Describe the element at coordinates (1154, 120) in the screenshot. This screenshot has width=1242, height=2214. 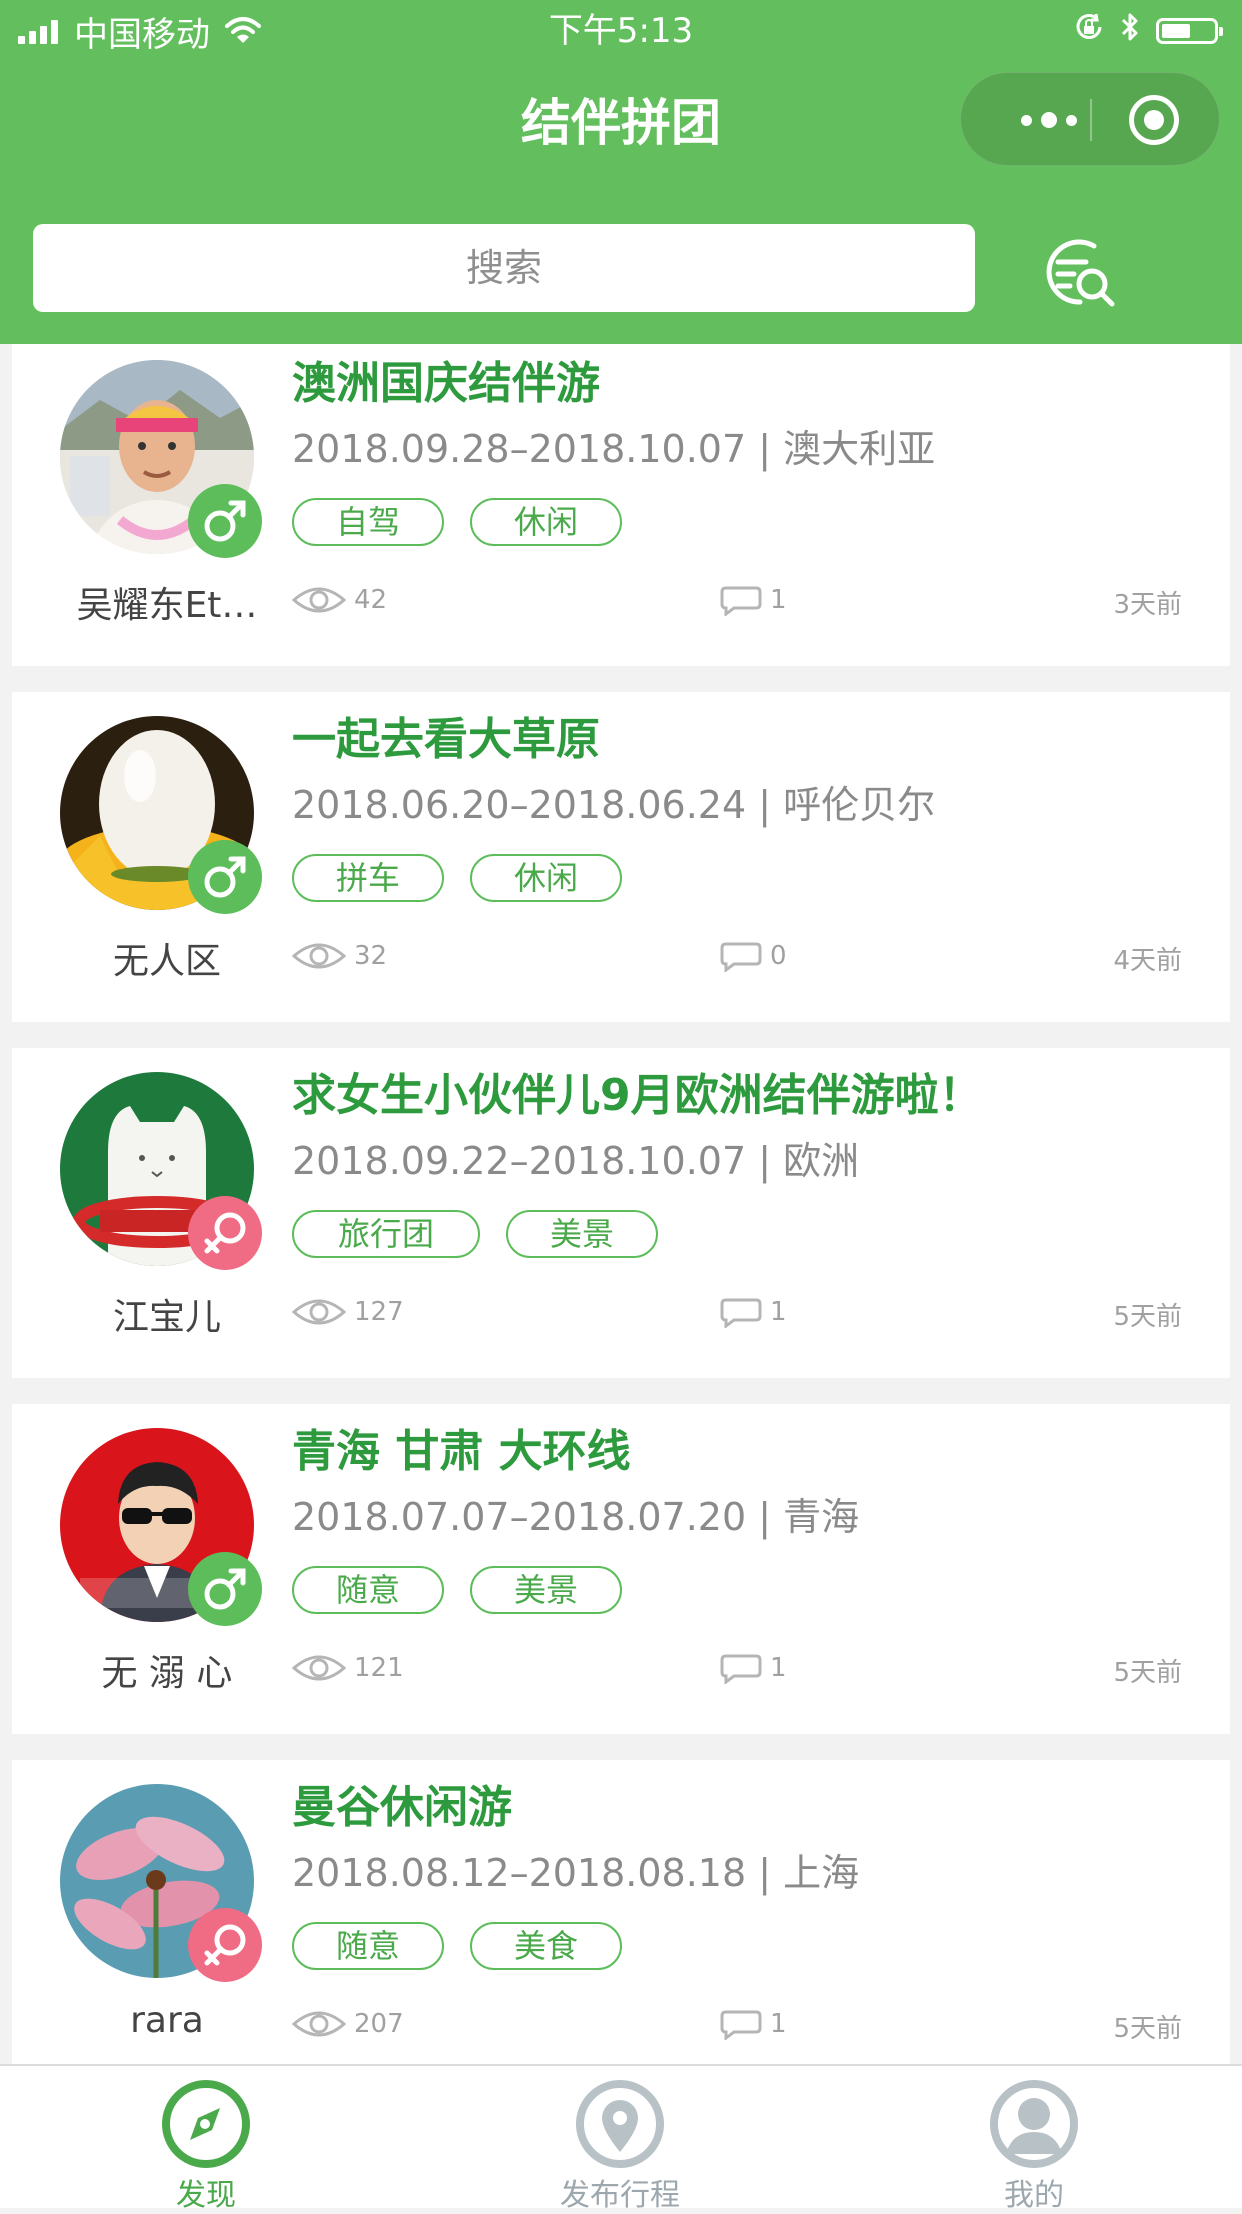
I see `target-close-icon` at that location.